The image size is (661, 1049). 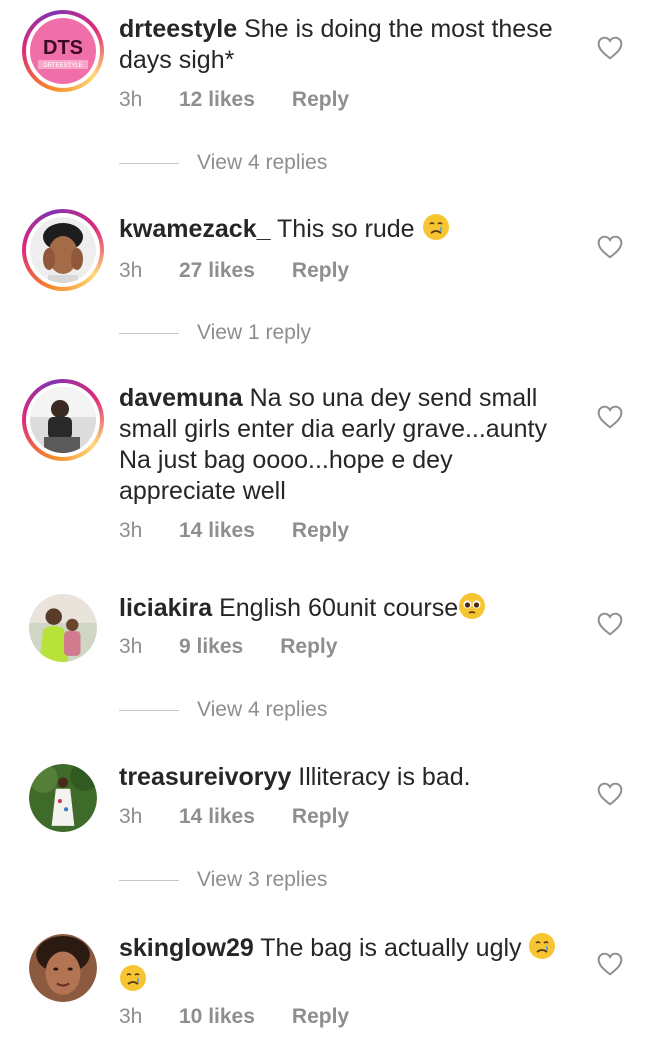 I want to click on comment-text: This so rude, so click(x=346, y=229).